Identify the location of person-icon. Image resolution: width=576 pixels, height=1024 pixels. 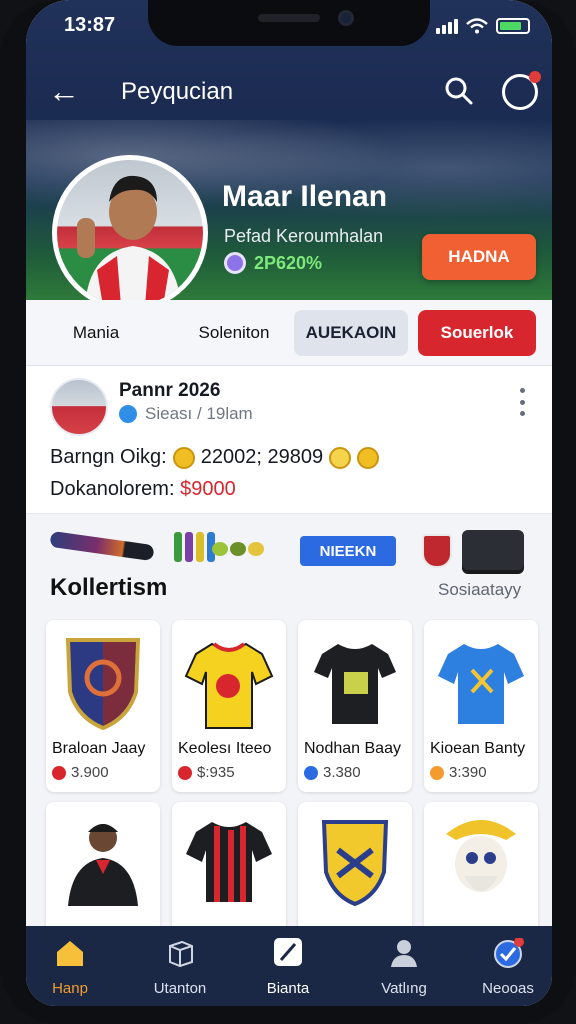
(404, 953).